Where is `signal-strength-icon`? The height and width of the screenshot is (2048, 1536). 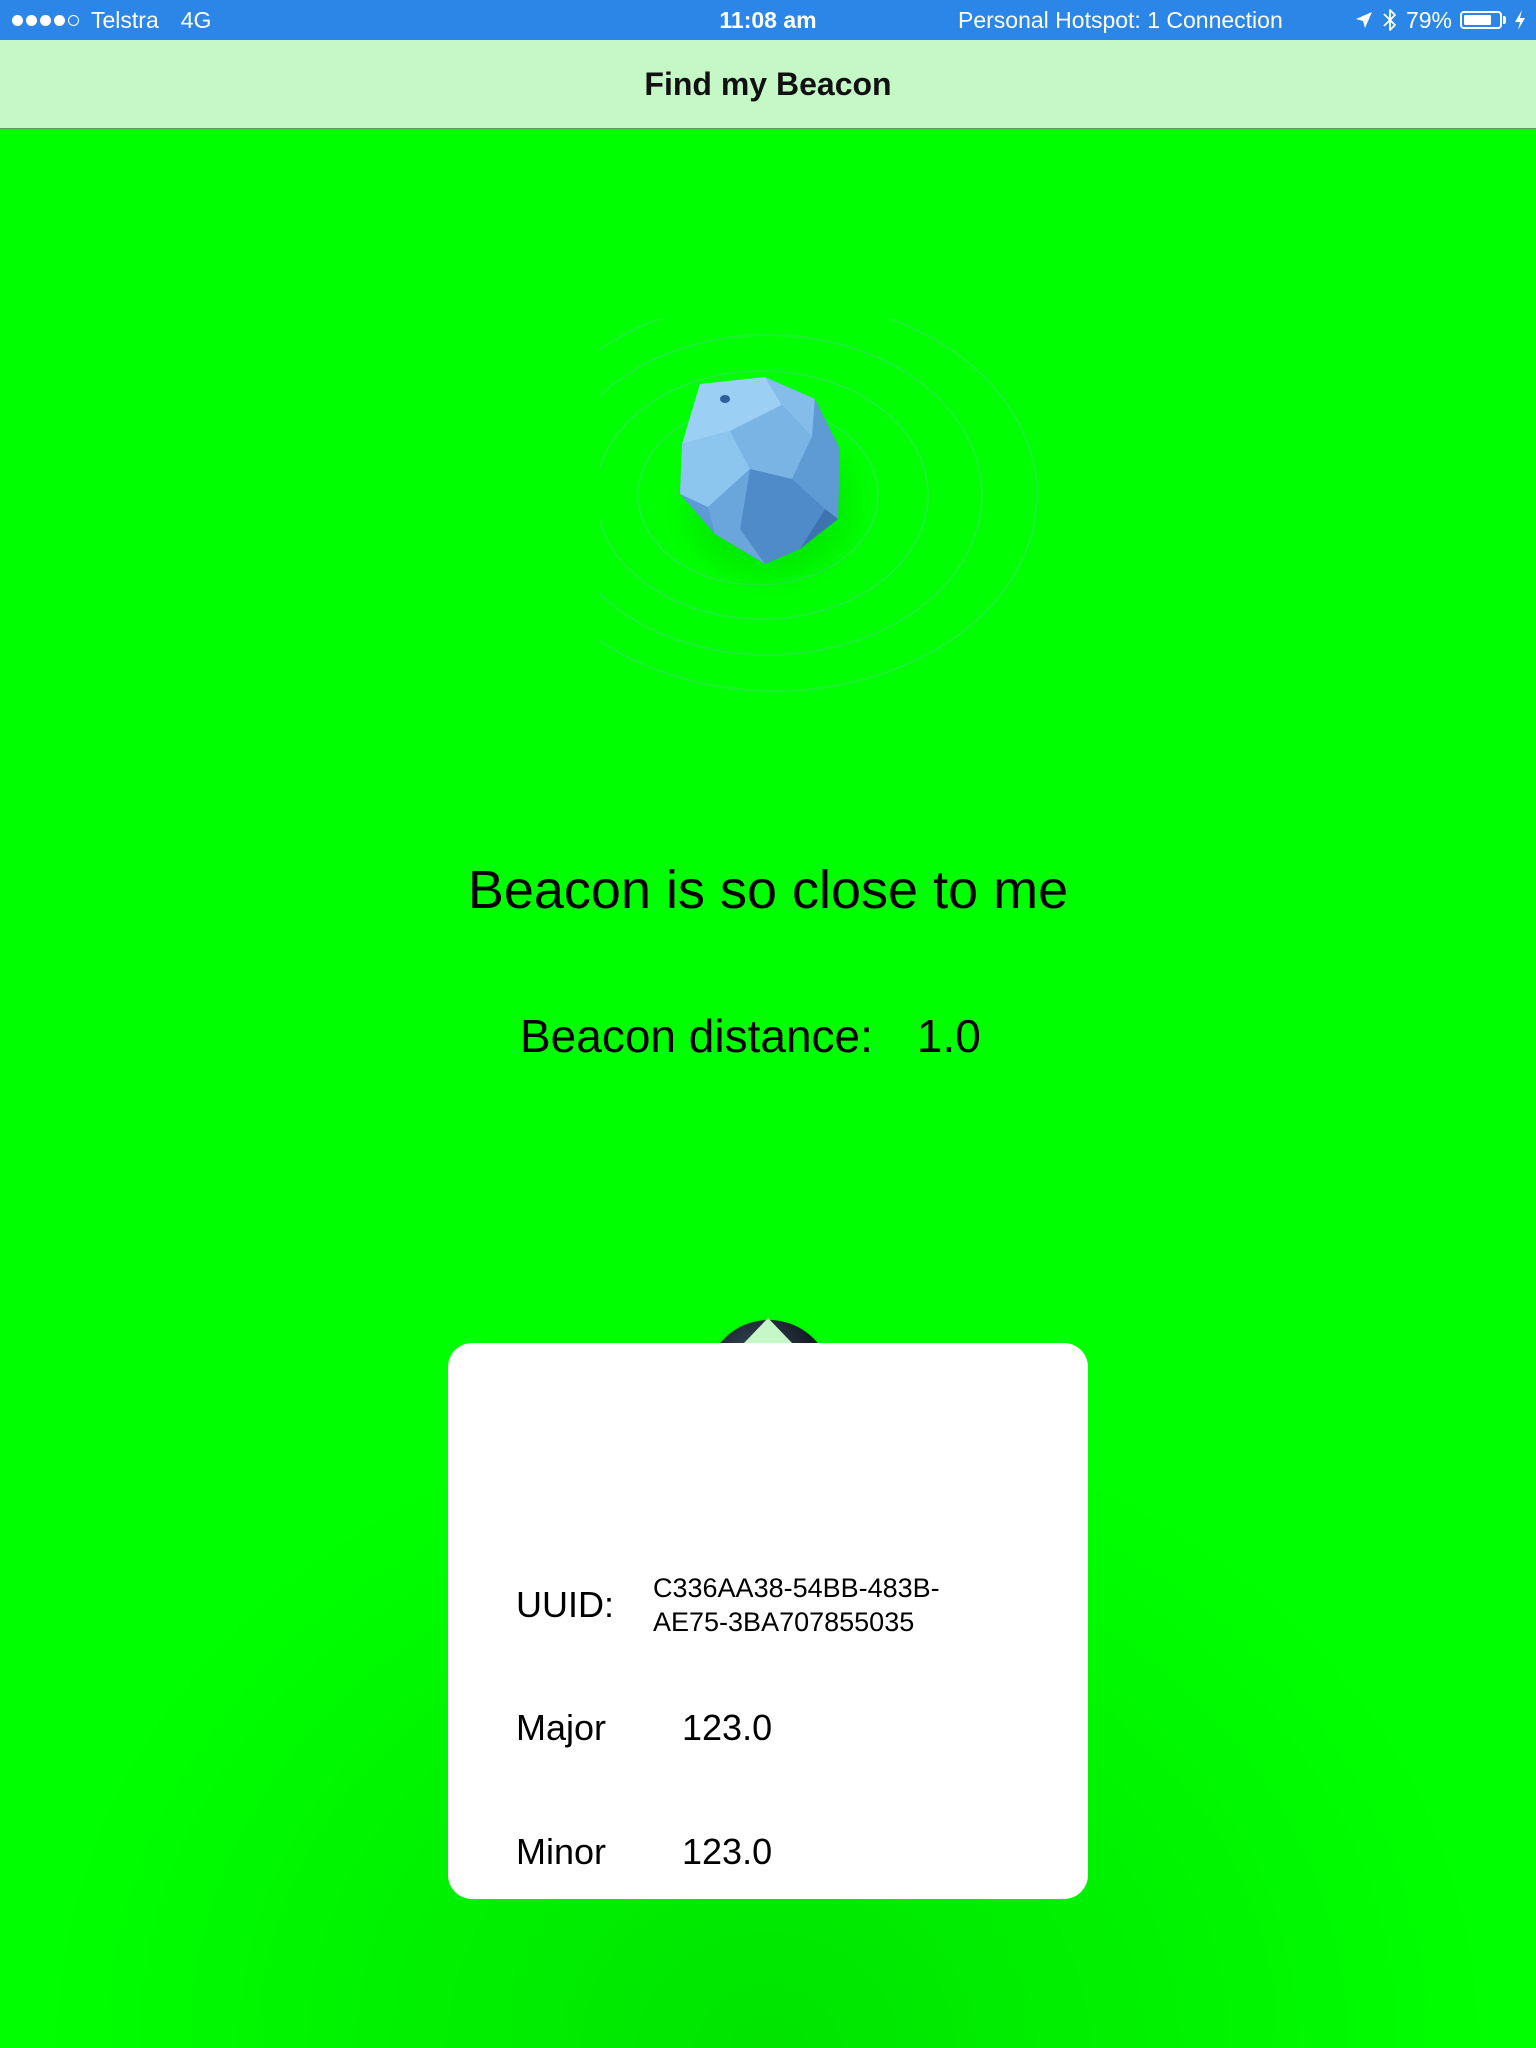
signal-strength-icon is located at coordinates (45, 20).